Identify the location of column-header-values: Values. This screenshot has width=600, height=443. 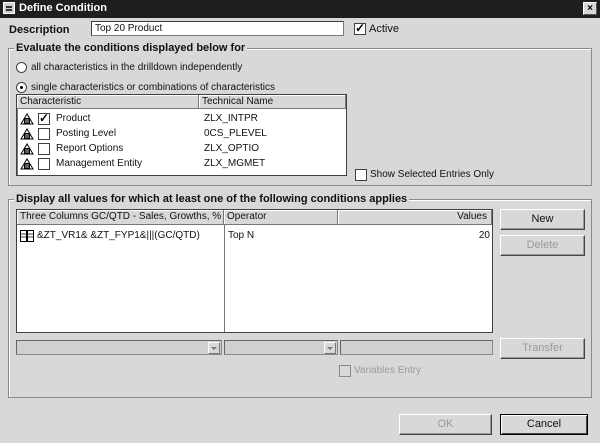
(415, 217).